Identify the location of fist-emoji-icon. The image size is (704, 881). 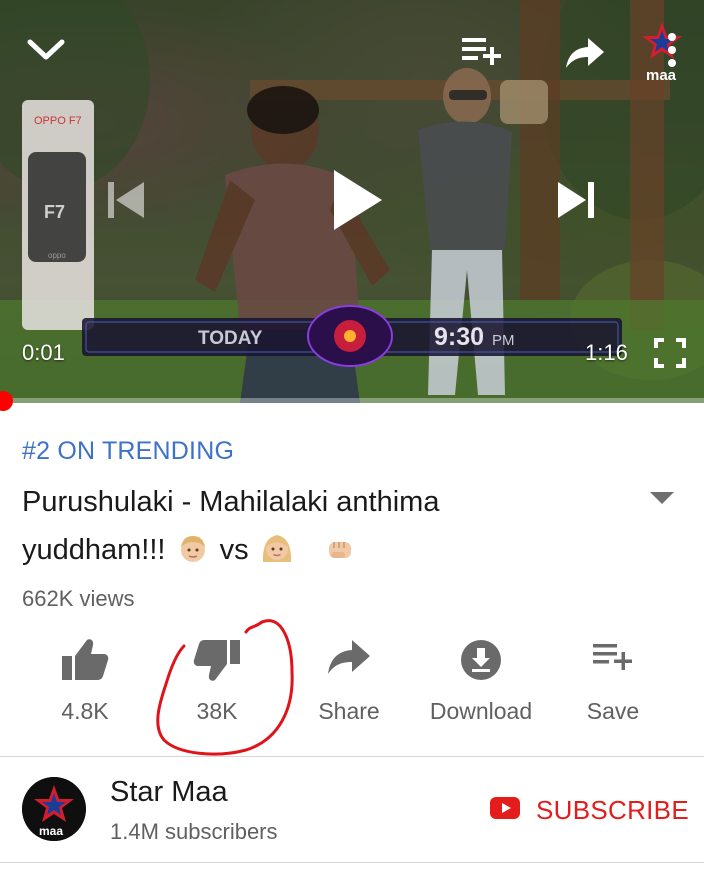
(340, 555).